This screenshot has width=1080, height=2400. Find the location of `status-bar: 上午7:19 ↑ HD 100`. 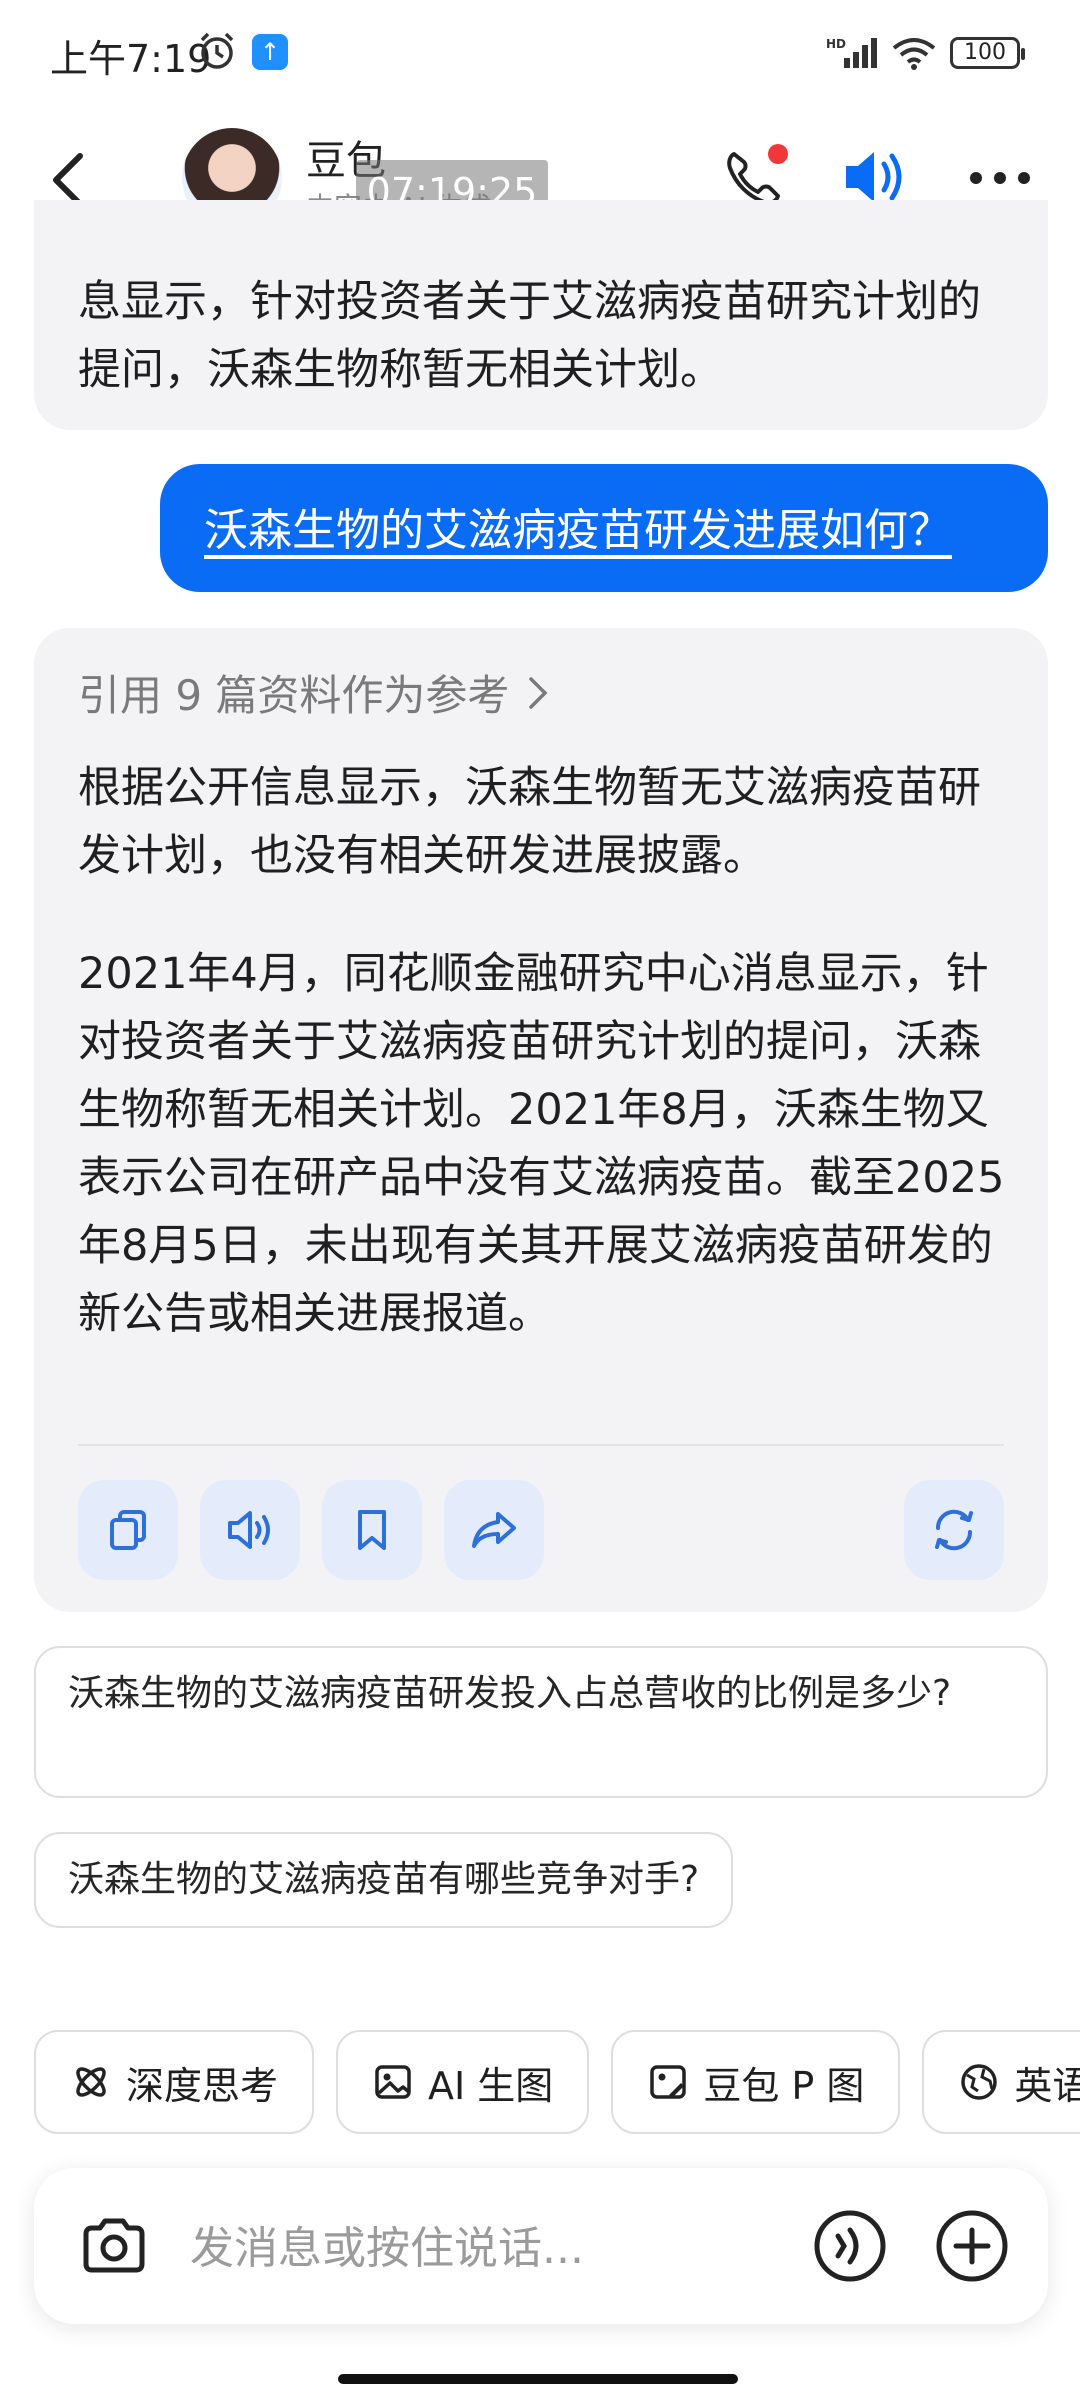

status-bar: 上午7:19 ↑ HD 100 is located at coordinates (540, 50).